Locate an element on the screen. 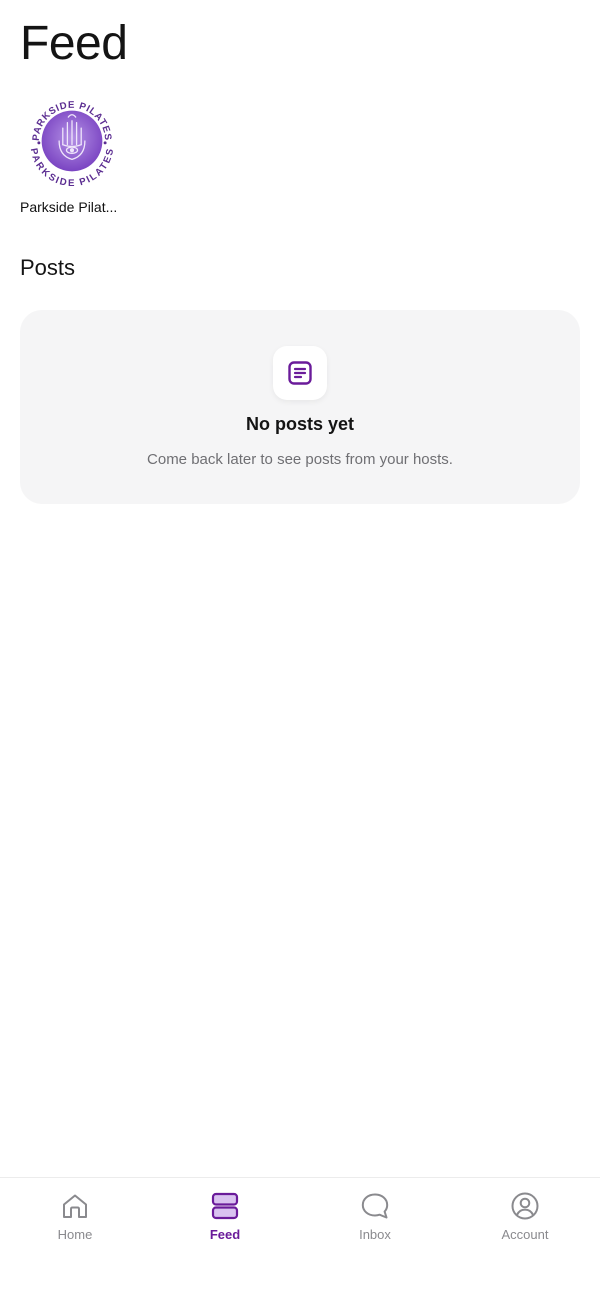  empty-state-title: No posts yet is located at coordinates (300, 424).